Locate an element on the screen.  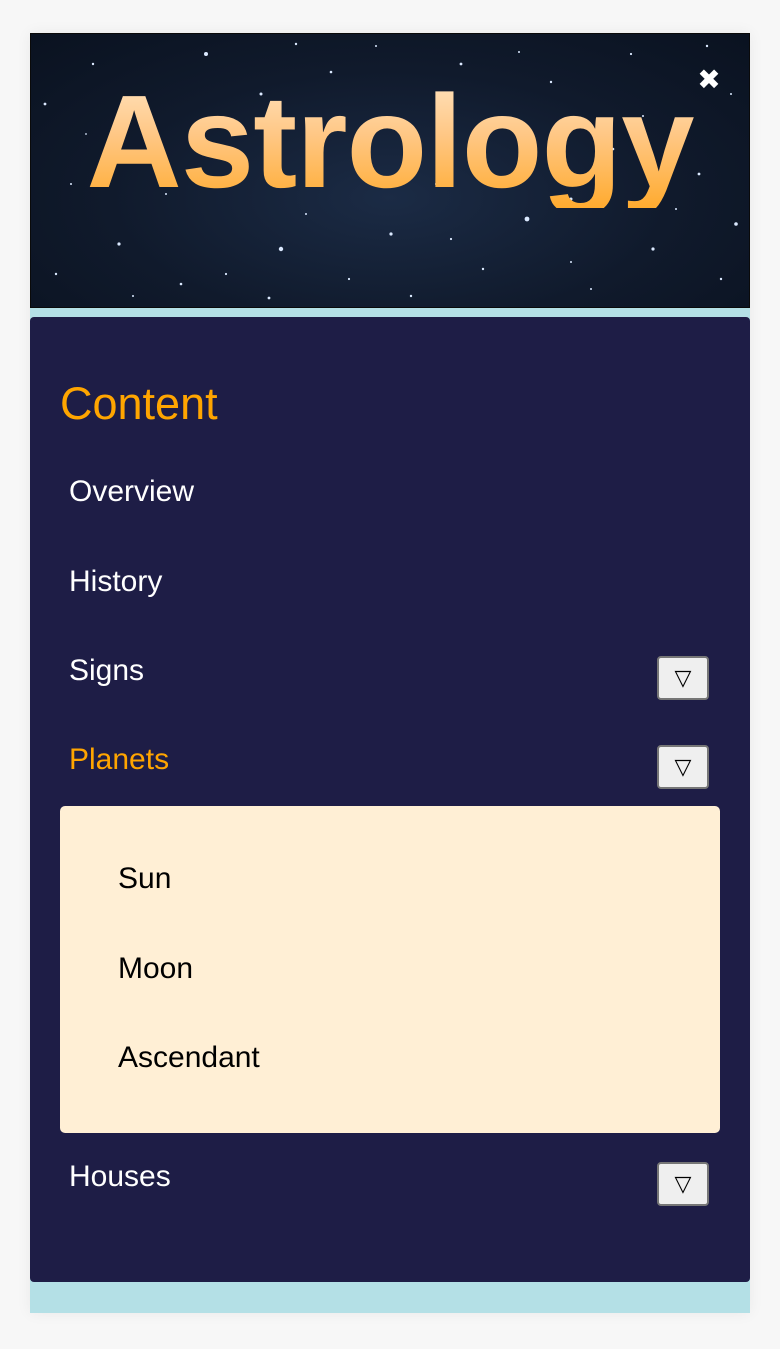
nav-item-planets: Planets is located at coordinates (119, 760).